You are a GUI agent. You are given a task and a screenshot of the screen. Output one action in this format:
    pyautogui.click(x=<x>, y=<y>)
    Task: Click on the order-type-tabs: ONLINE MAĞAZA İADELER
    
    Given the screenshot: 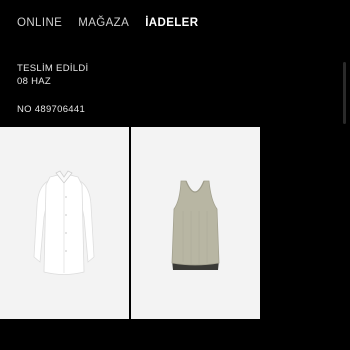 What is the action you would take?
    pyautogui.click(x=107, y=23)
    